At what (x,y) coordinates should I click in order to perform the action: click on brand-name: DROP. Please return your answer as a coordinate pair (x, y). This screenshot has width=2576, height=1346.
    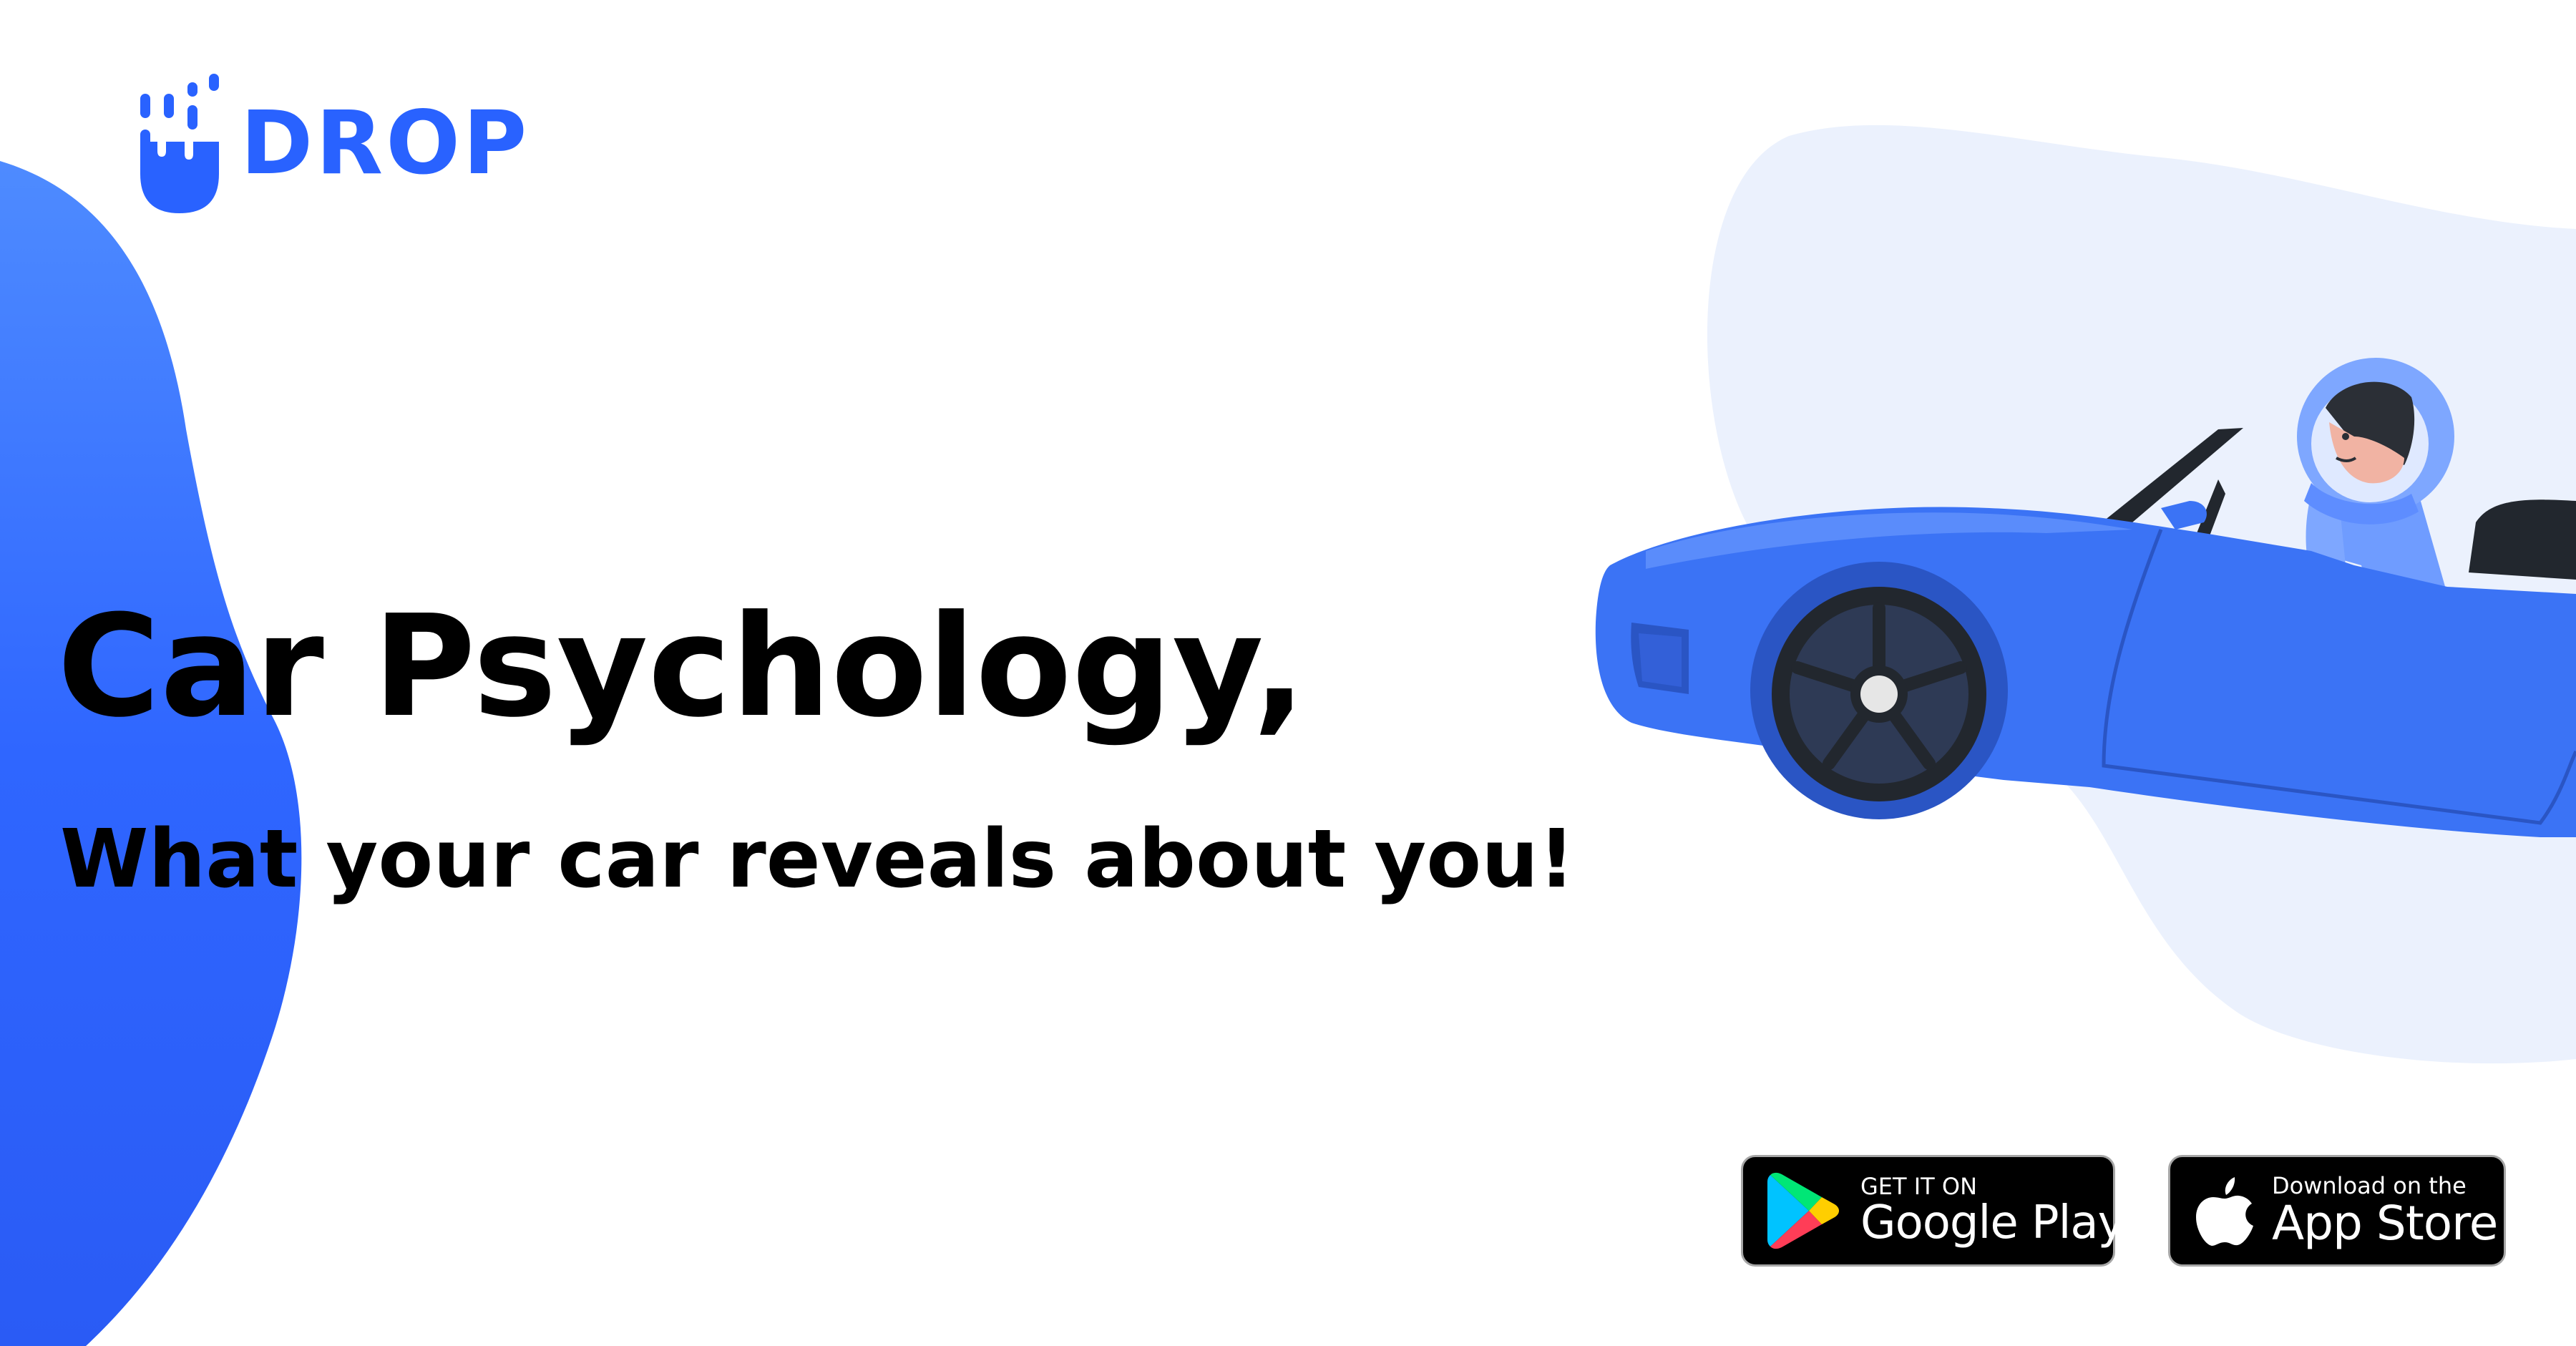
    Looking at the image, I should click on (385, 143).